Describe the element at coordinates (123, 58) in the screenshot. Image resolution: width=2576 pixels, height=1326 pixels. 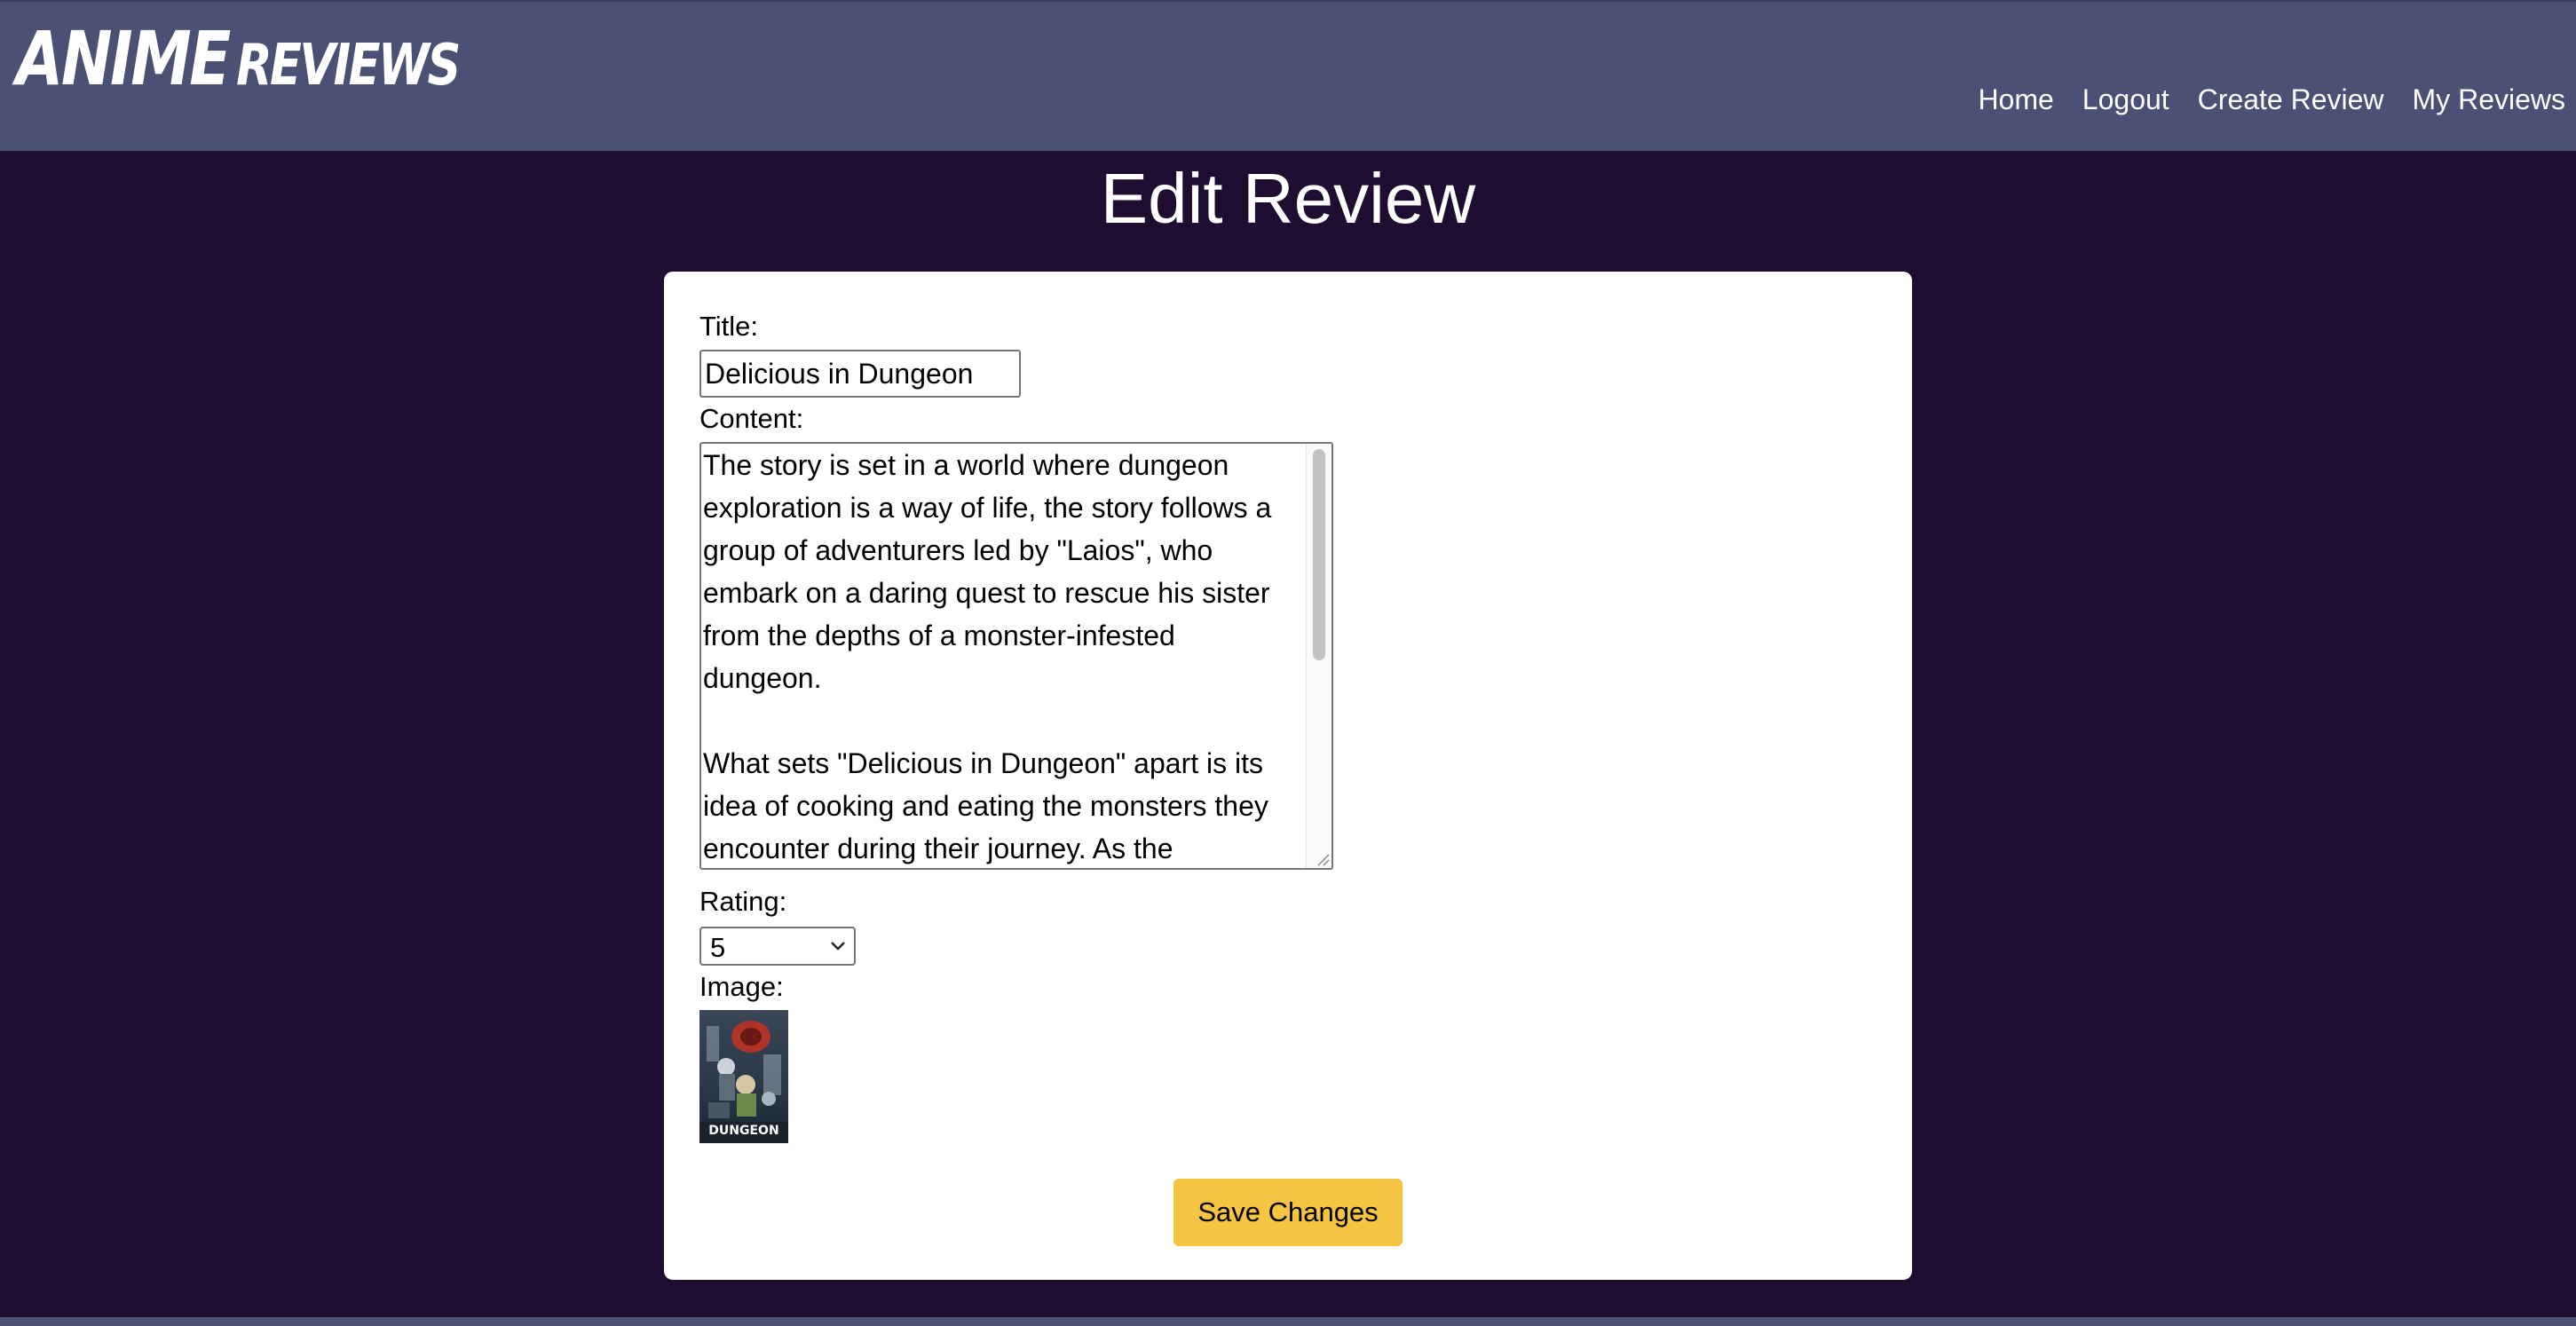
I see `logo-main-text: Anime` at that location.